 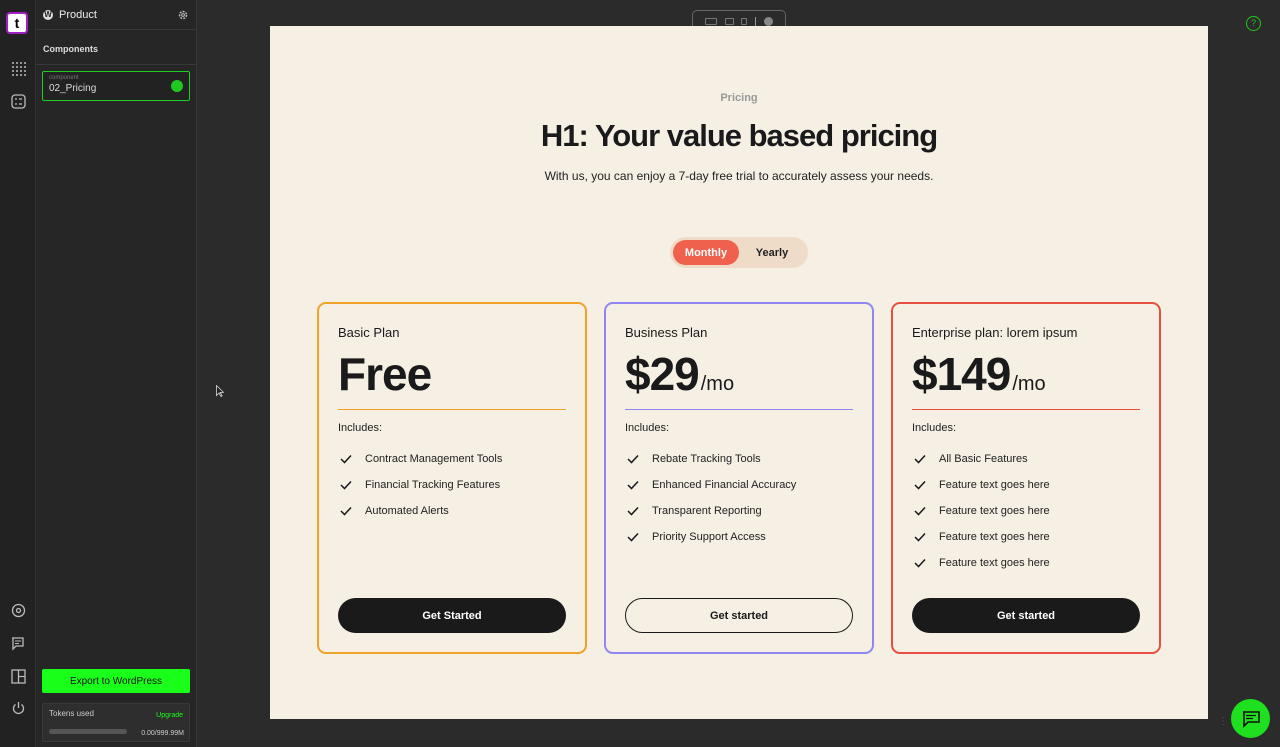 What do you see at coordinates (666, 332) in the screenshot?
I see `plan-name: Business Plan` at bounding box center [666, 332].